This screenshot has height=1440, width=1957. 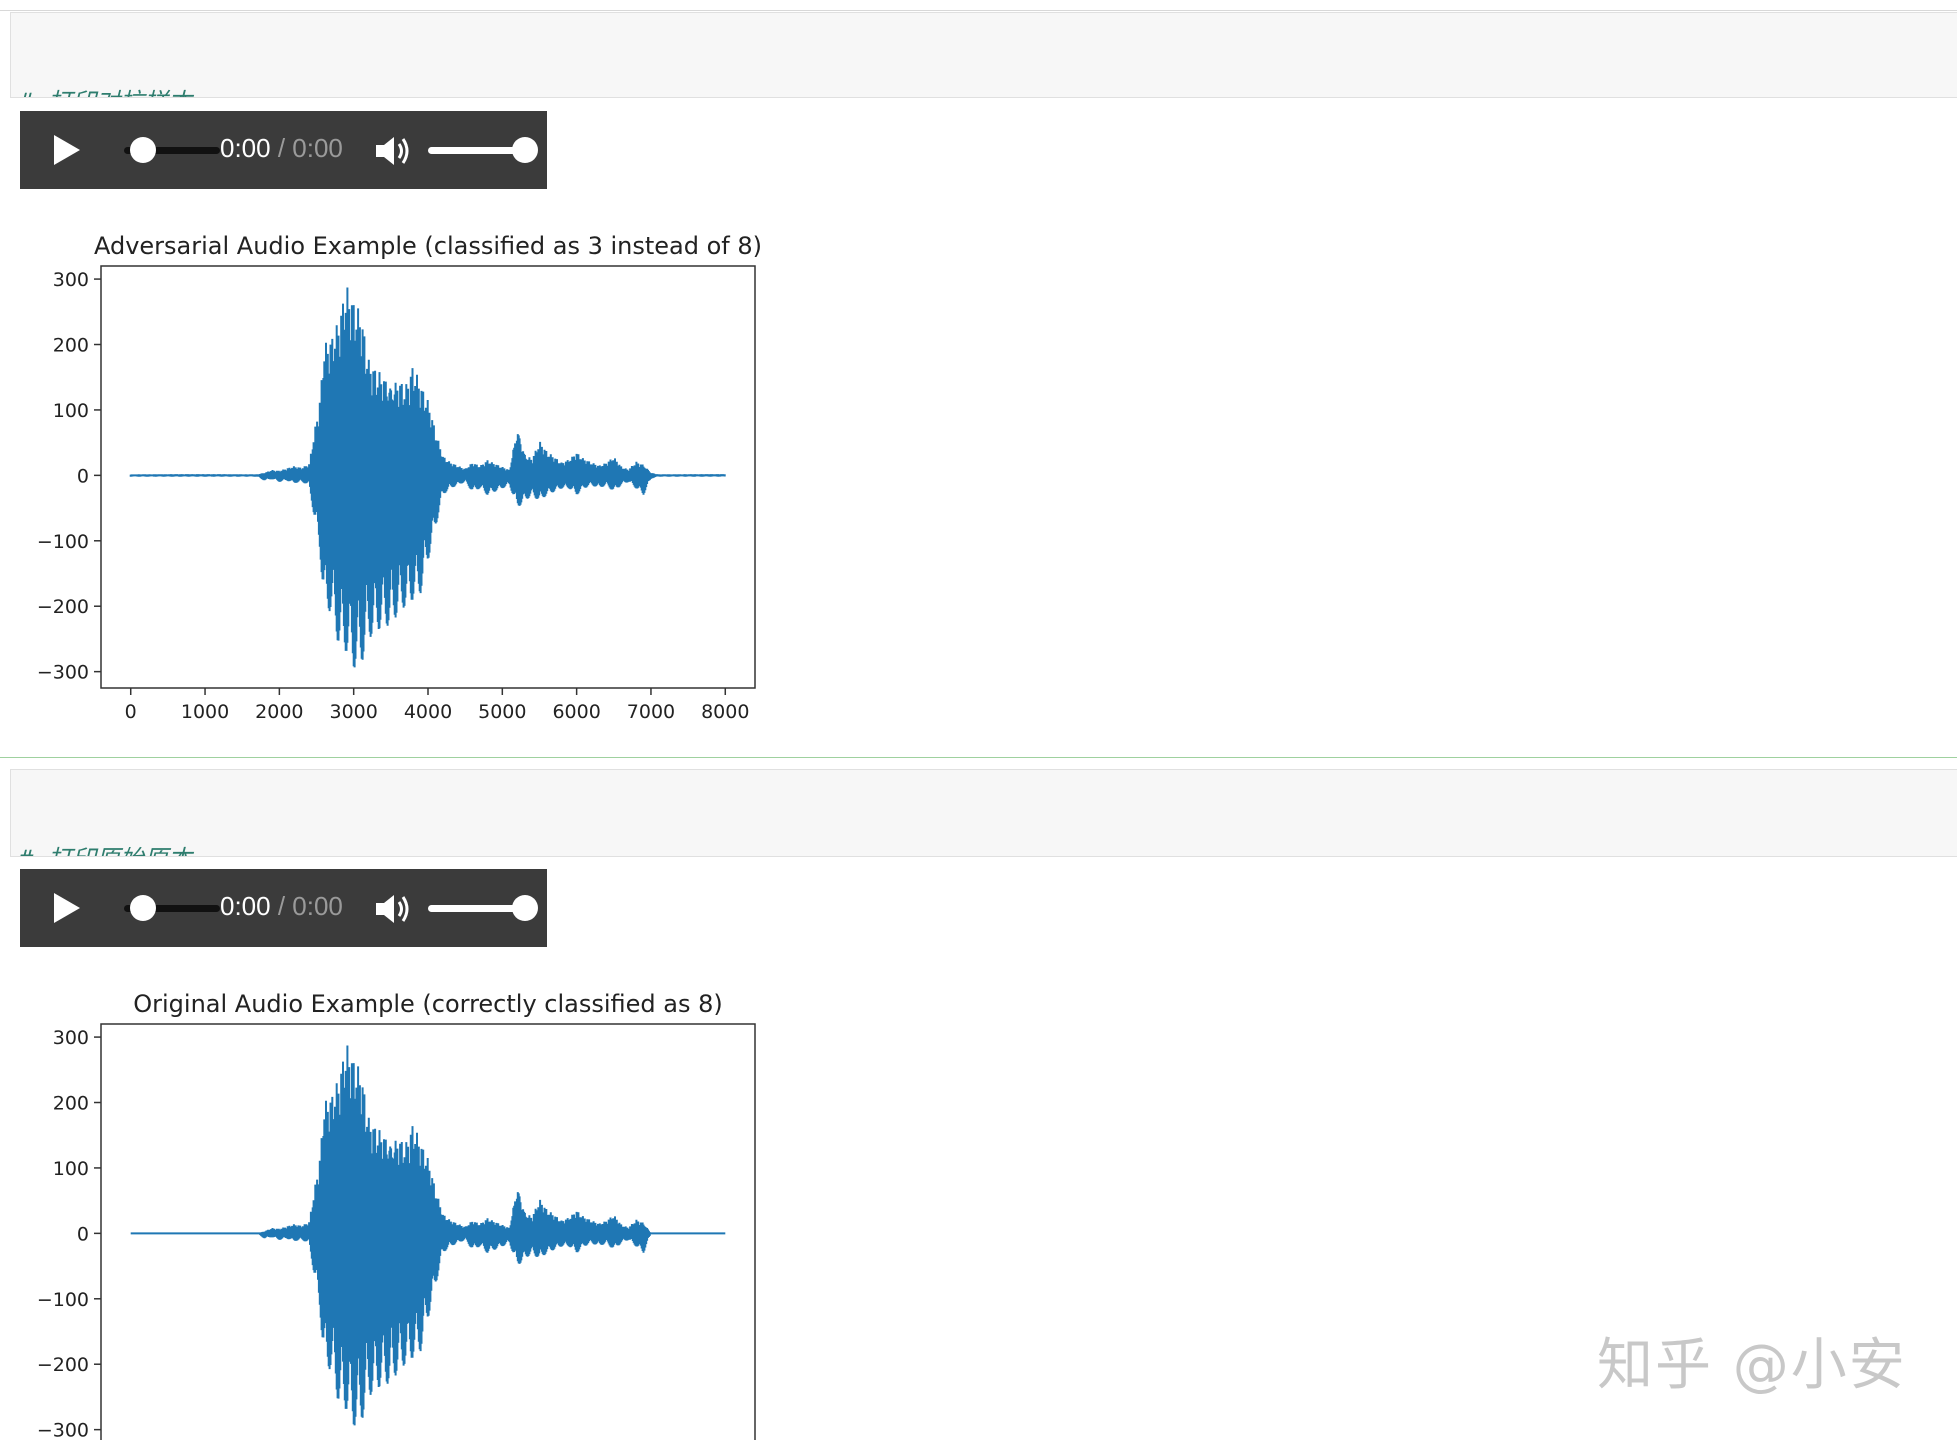 I want to click on x-tick-label: 1000, so click(x=205, y=712).